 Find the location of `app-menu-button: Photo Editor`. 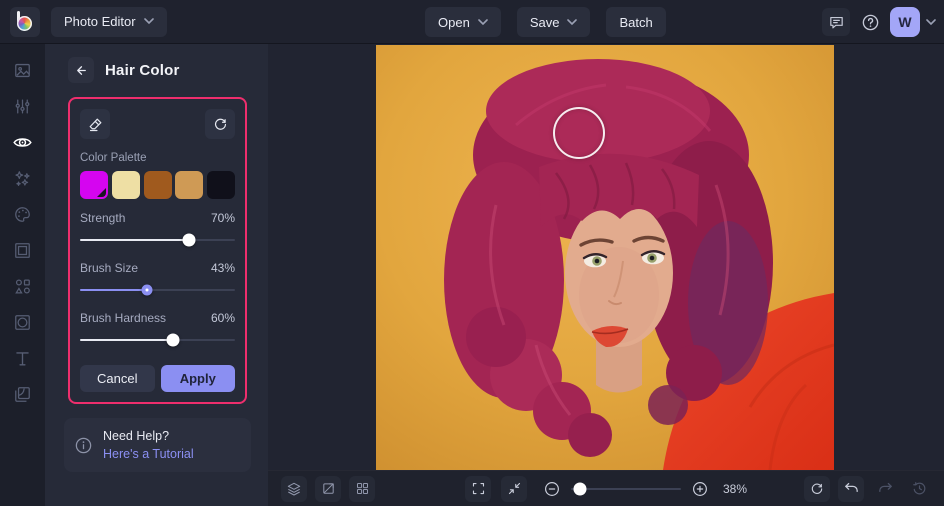

app-menu-button: Photo Editor is located at coordinates (109, 21).